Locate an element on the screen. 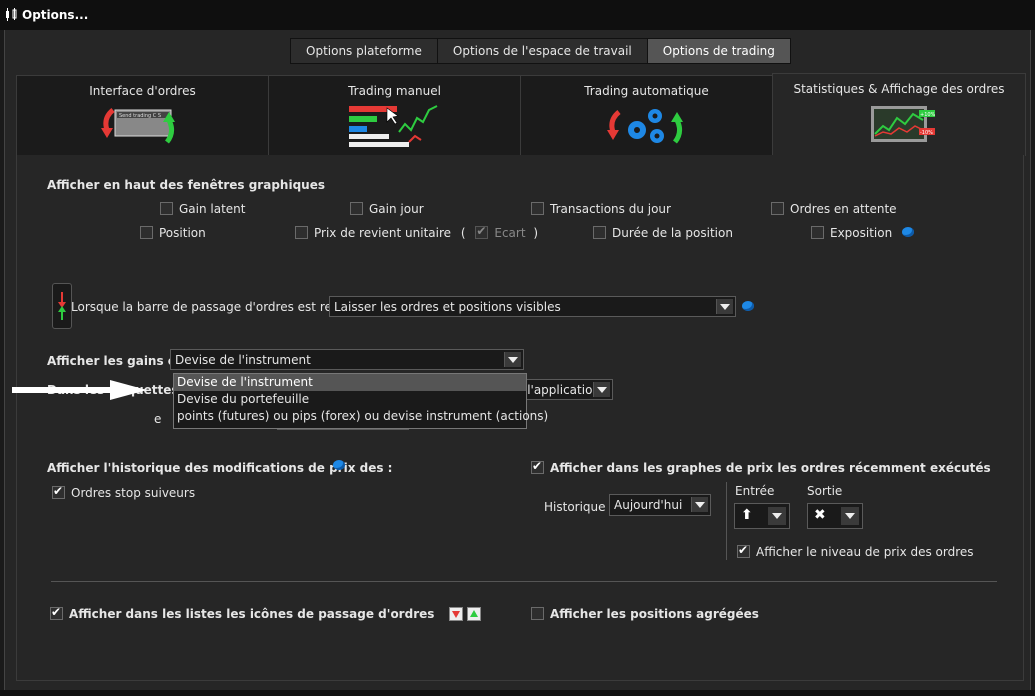 This screenshot has height=696, width=1035. buy-order-icon is located at coordinates (473, 614).